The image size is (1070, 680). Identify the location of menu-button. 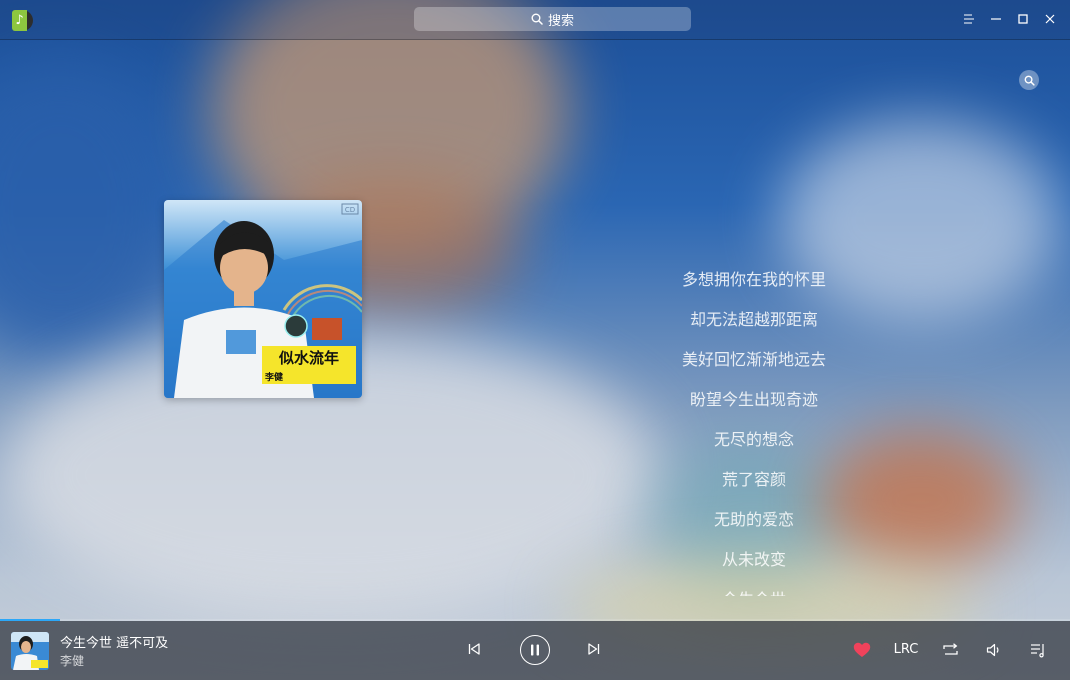
(969, 19).